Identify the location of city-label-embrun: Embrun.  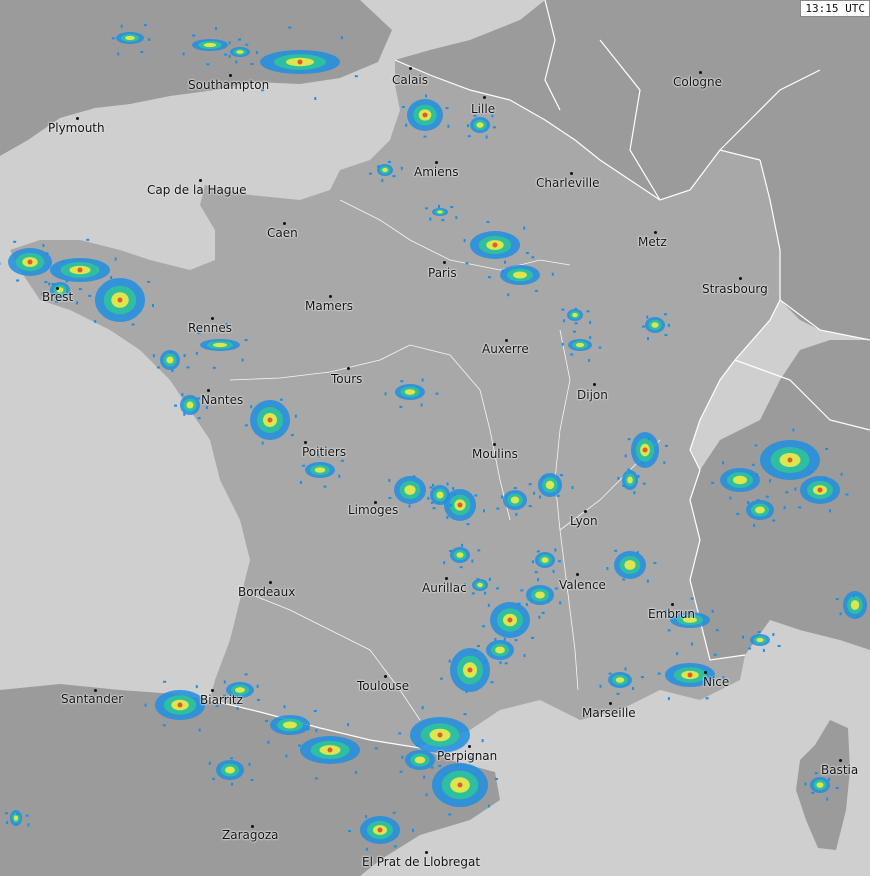
(672, 614).